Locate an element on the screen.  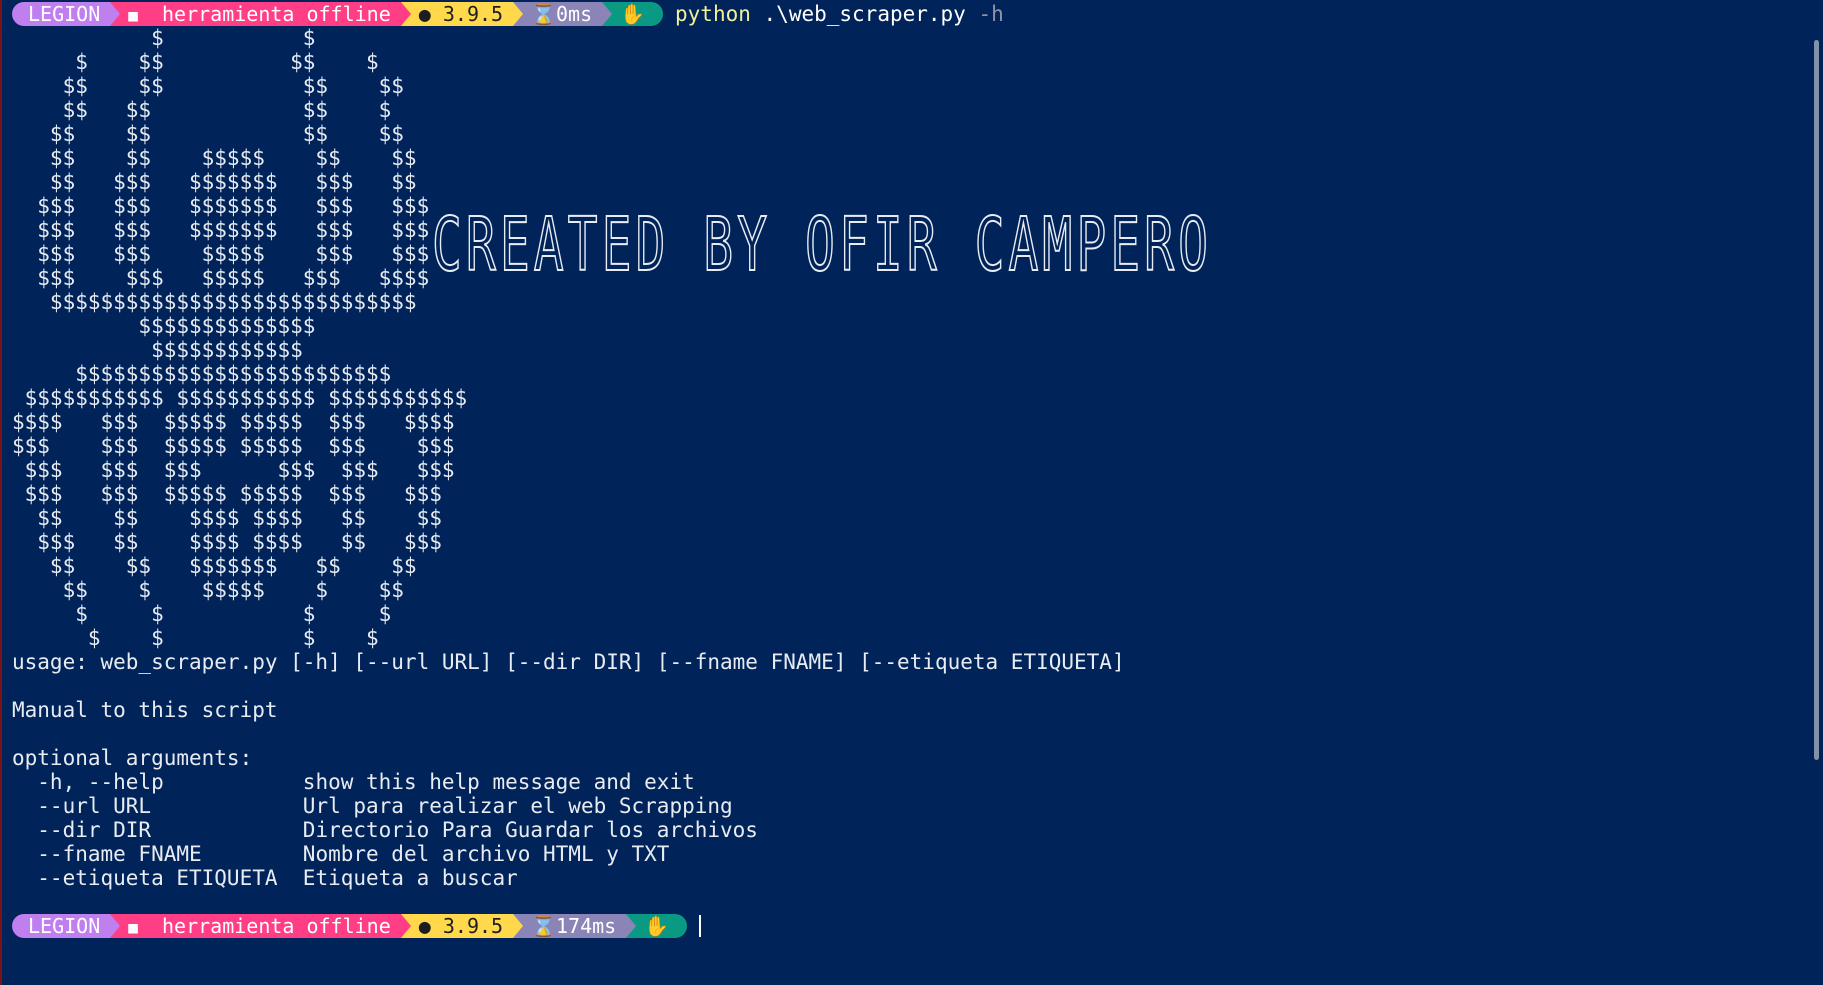
option-row: --etiqueta ETIQUETA Etiqueta a buscar is located at coordinates (902, 878).